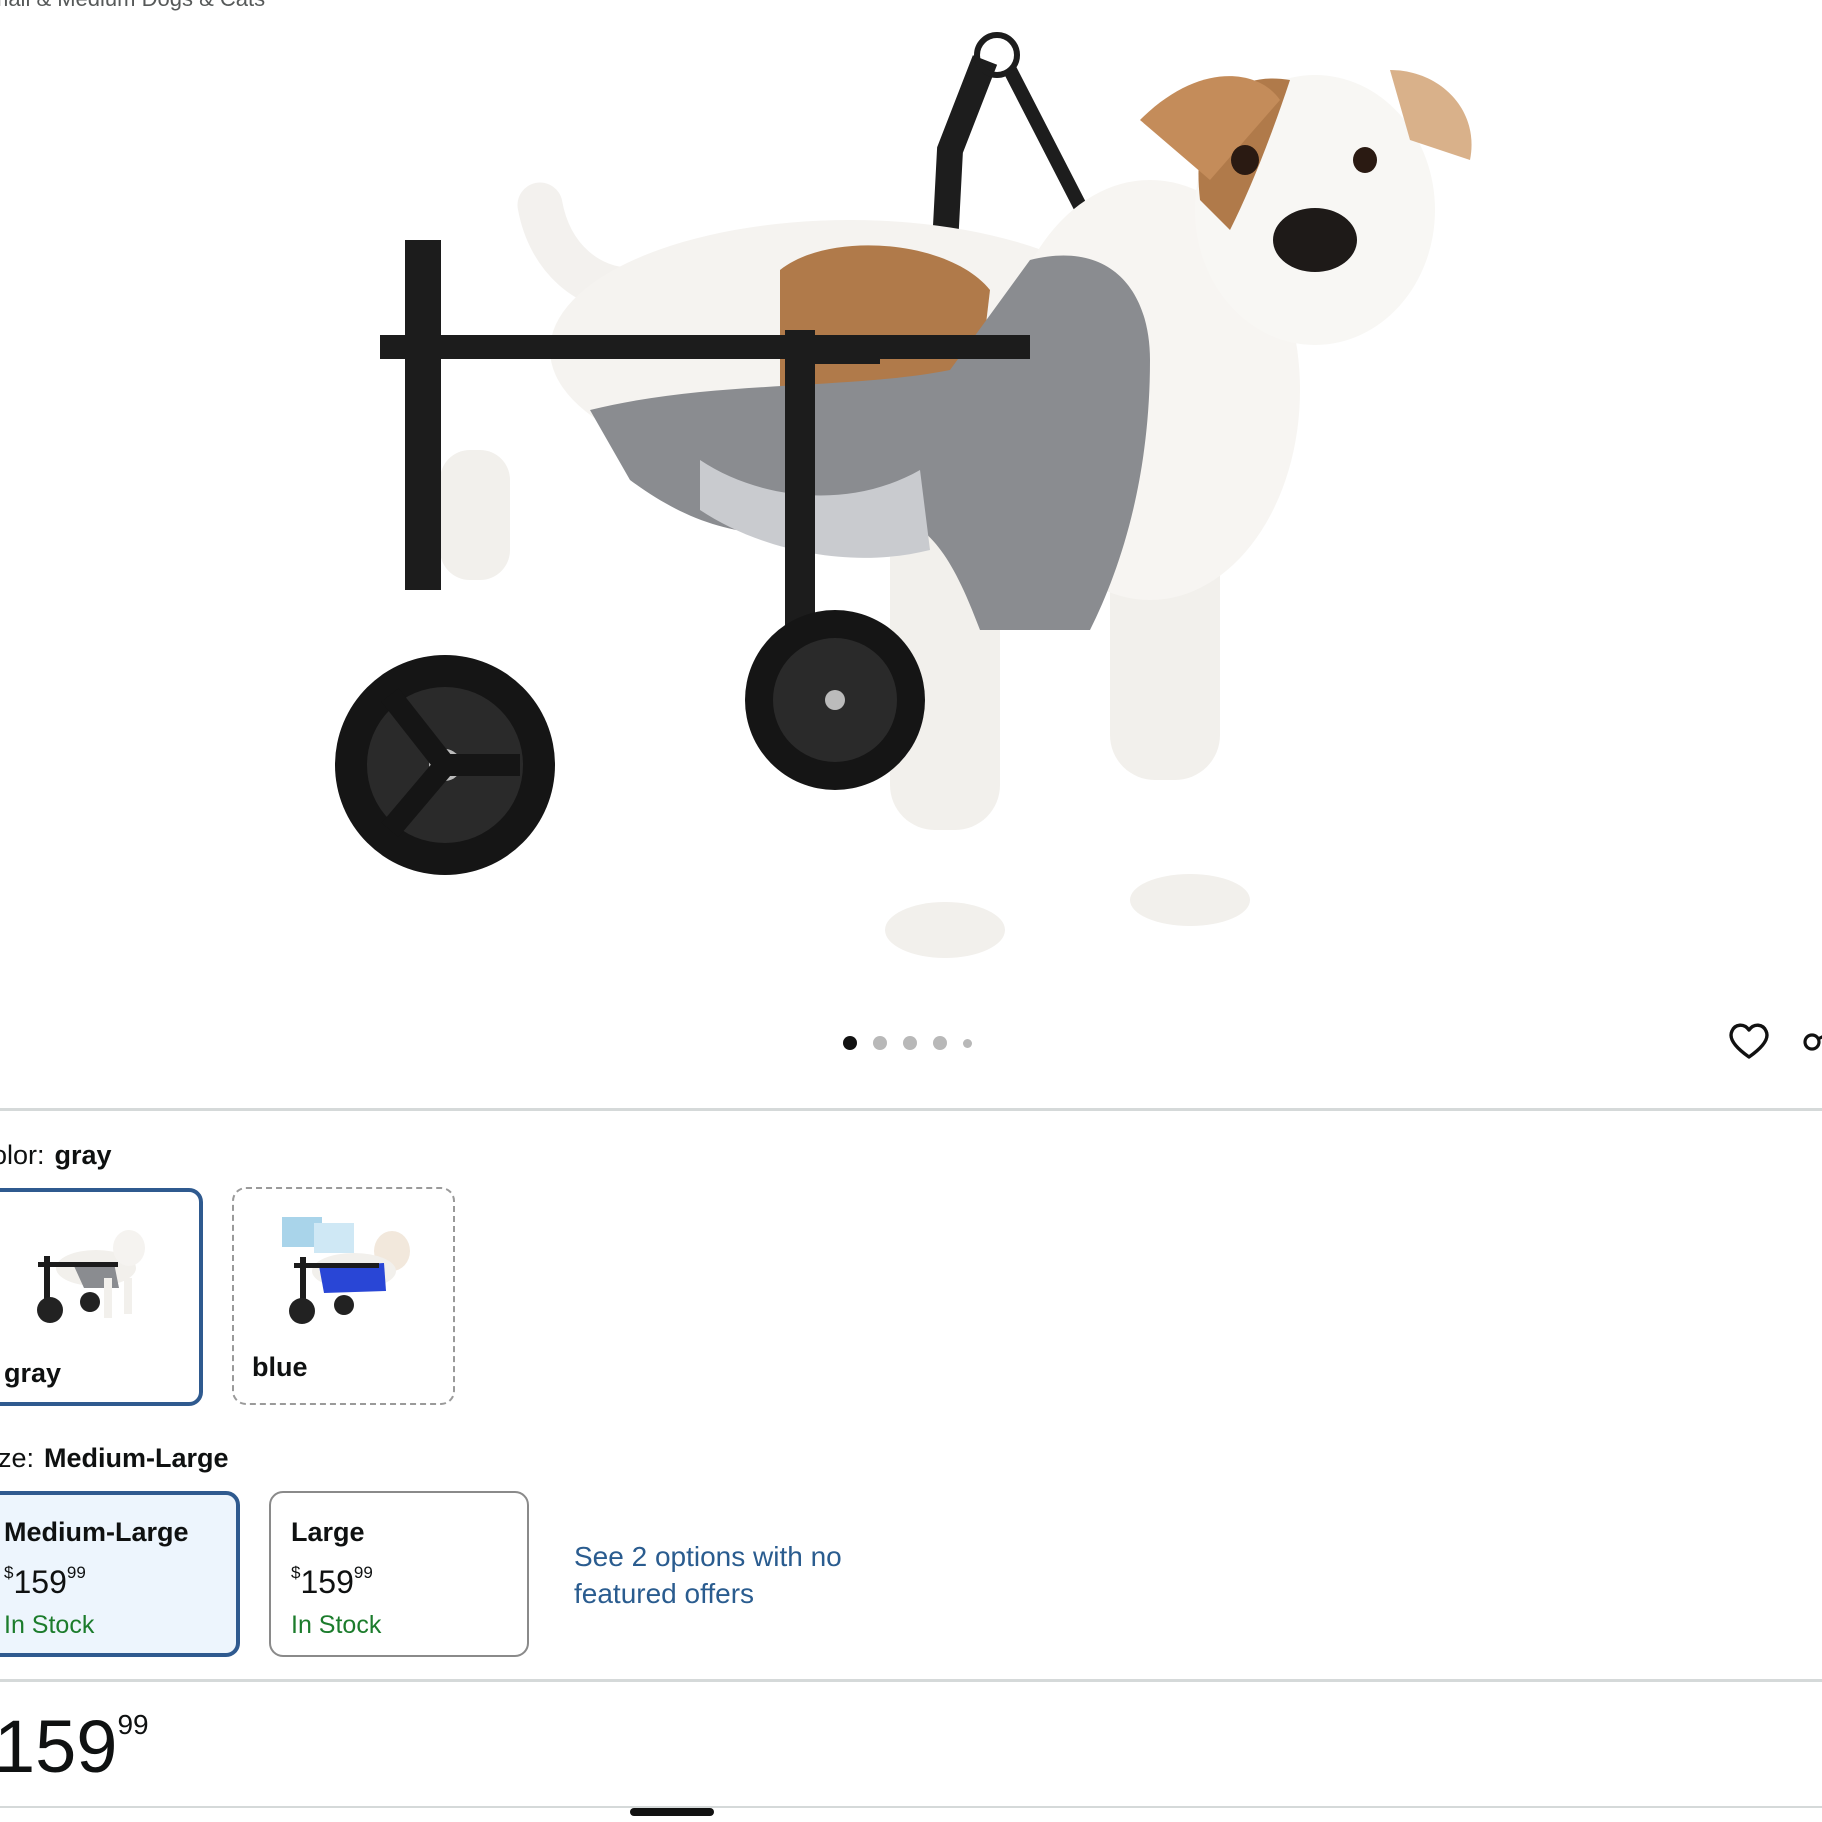 The width and height of the screenshot is (1822, 1822). What do you see at coordinates (96, 1532) in the screenshot?
I see `size-option-name: Medium-Large` at bounding box center [96, 1532].